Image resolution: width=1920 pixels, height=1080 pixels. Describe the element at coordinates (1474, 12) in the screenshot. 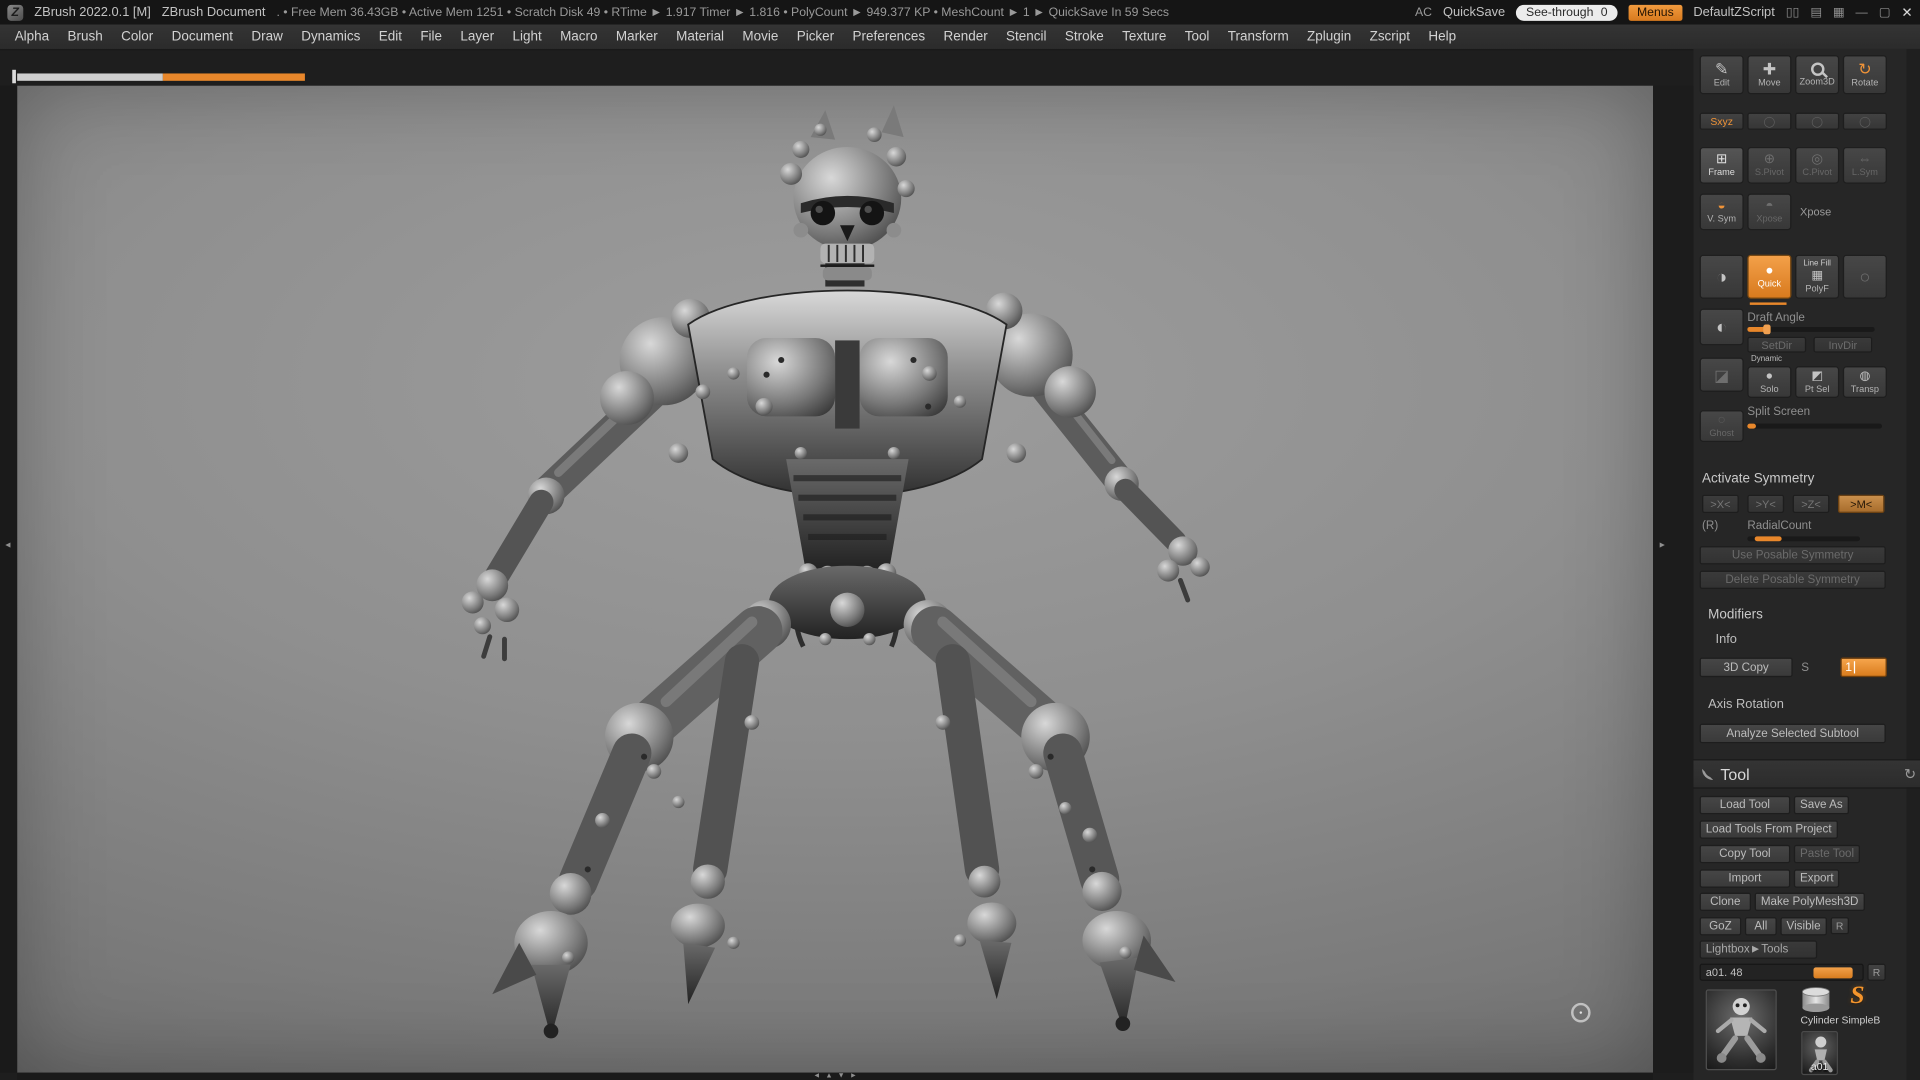

I see `quicksave-button: QuickSave` at that location.